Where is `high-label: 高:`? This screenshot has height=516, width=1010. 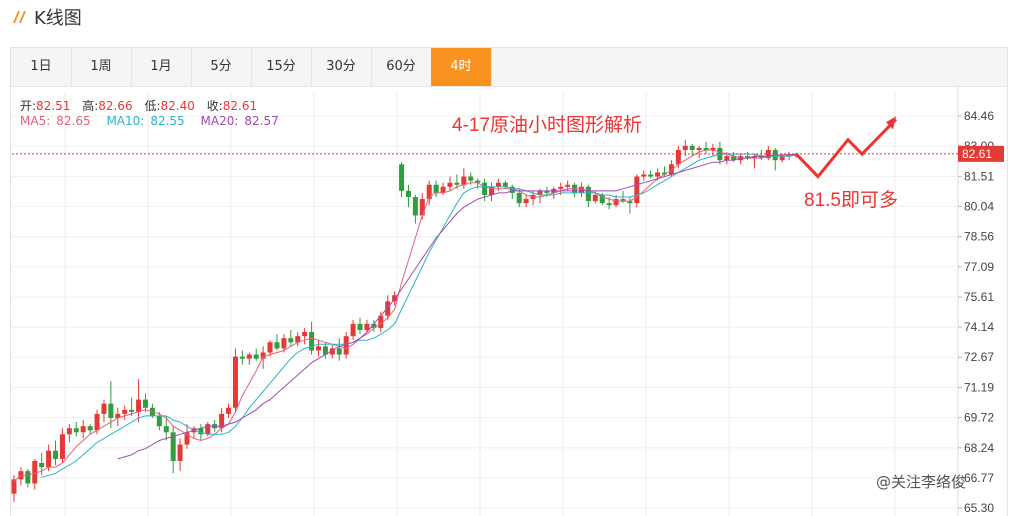
high-label: 高: is located at coordinates (90, 106).